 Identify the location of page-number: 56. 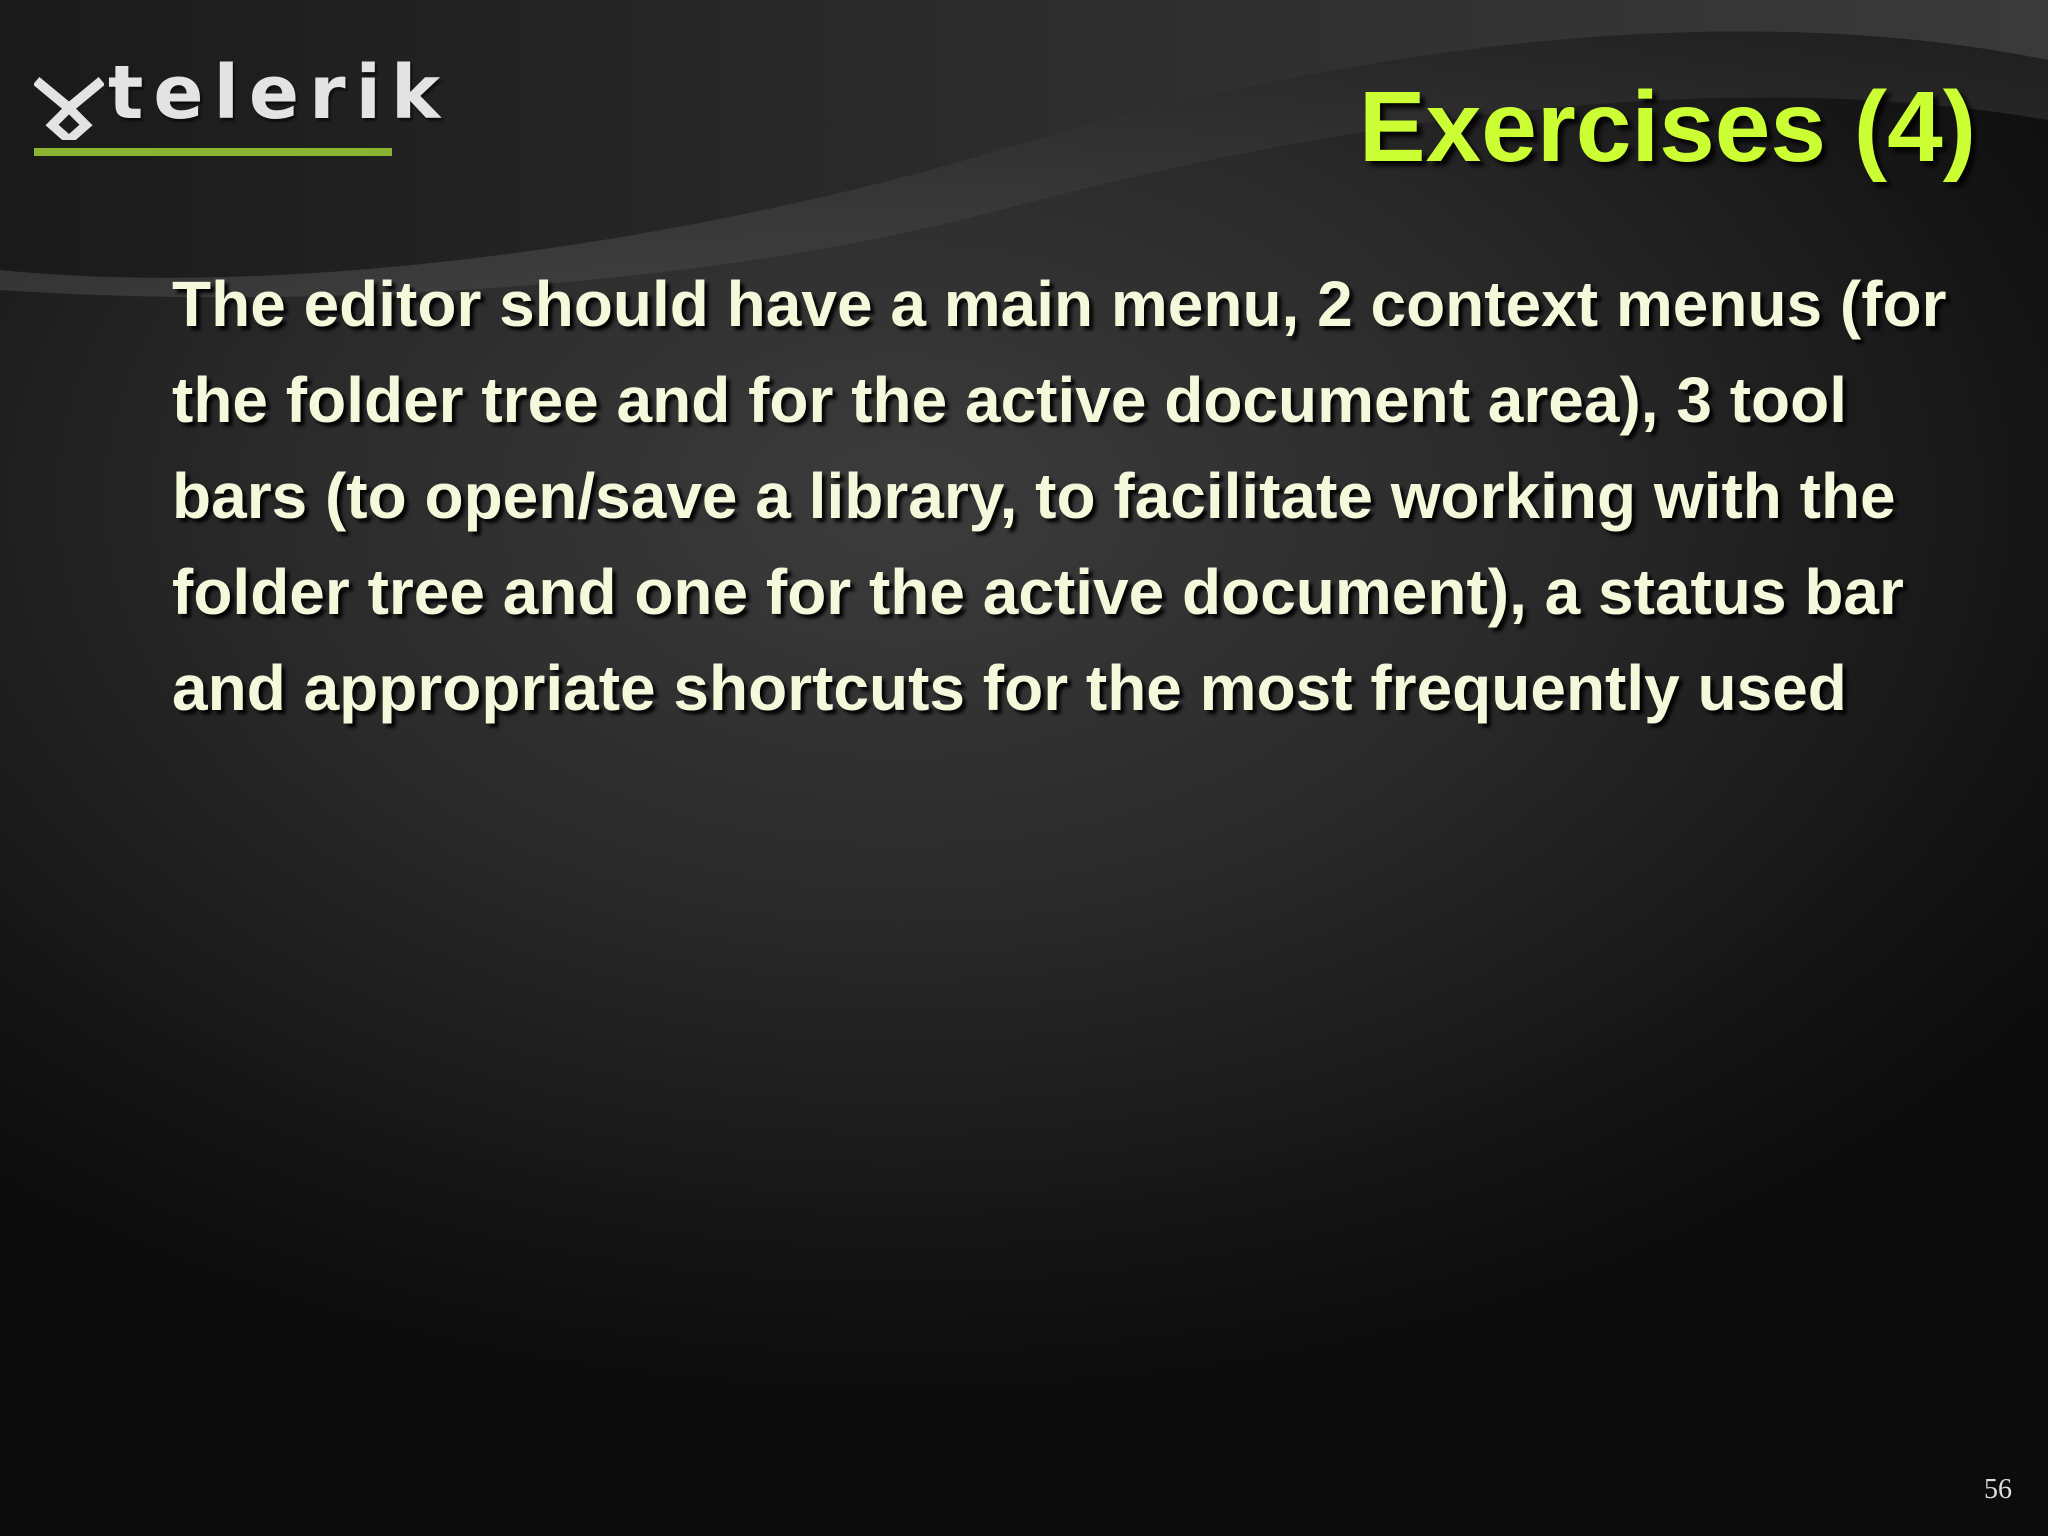
(1998, 1489).